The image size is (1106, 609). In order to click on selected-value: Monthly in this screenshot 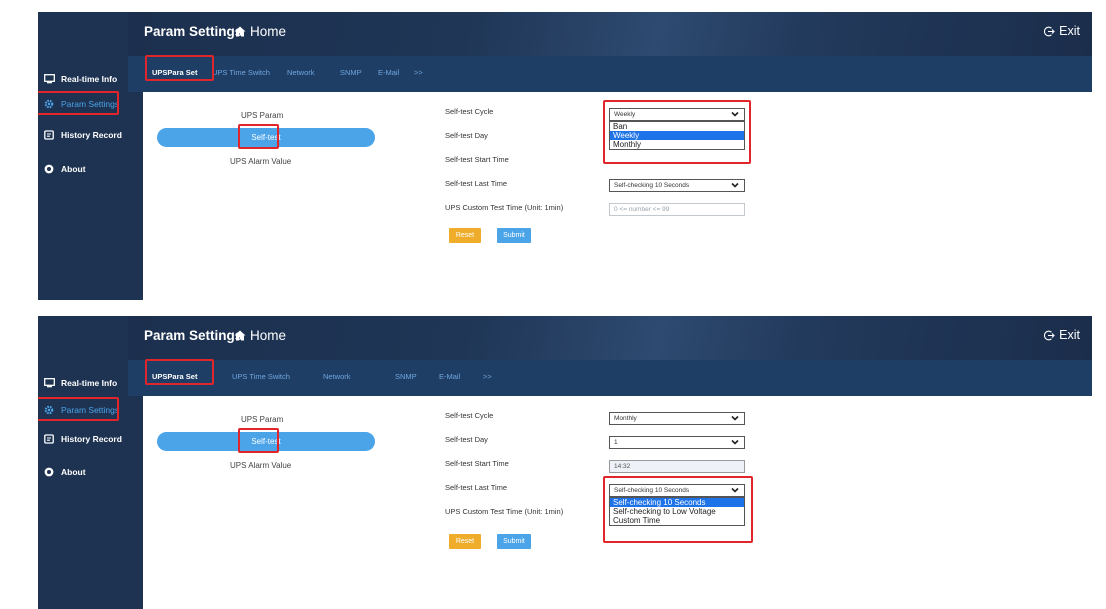, I will do `click(625, 418)`.